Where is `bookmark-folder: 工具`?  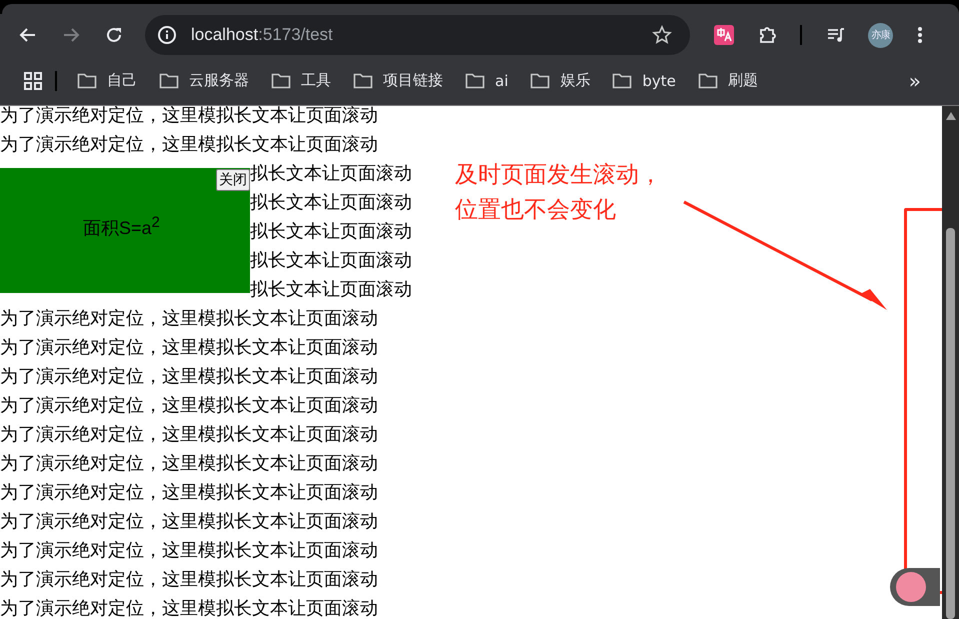 bookmark-folder: 工具 is located at coordinates (301, 80).